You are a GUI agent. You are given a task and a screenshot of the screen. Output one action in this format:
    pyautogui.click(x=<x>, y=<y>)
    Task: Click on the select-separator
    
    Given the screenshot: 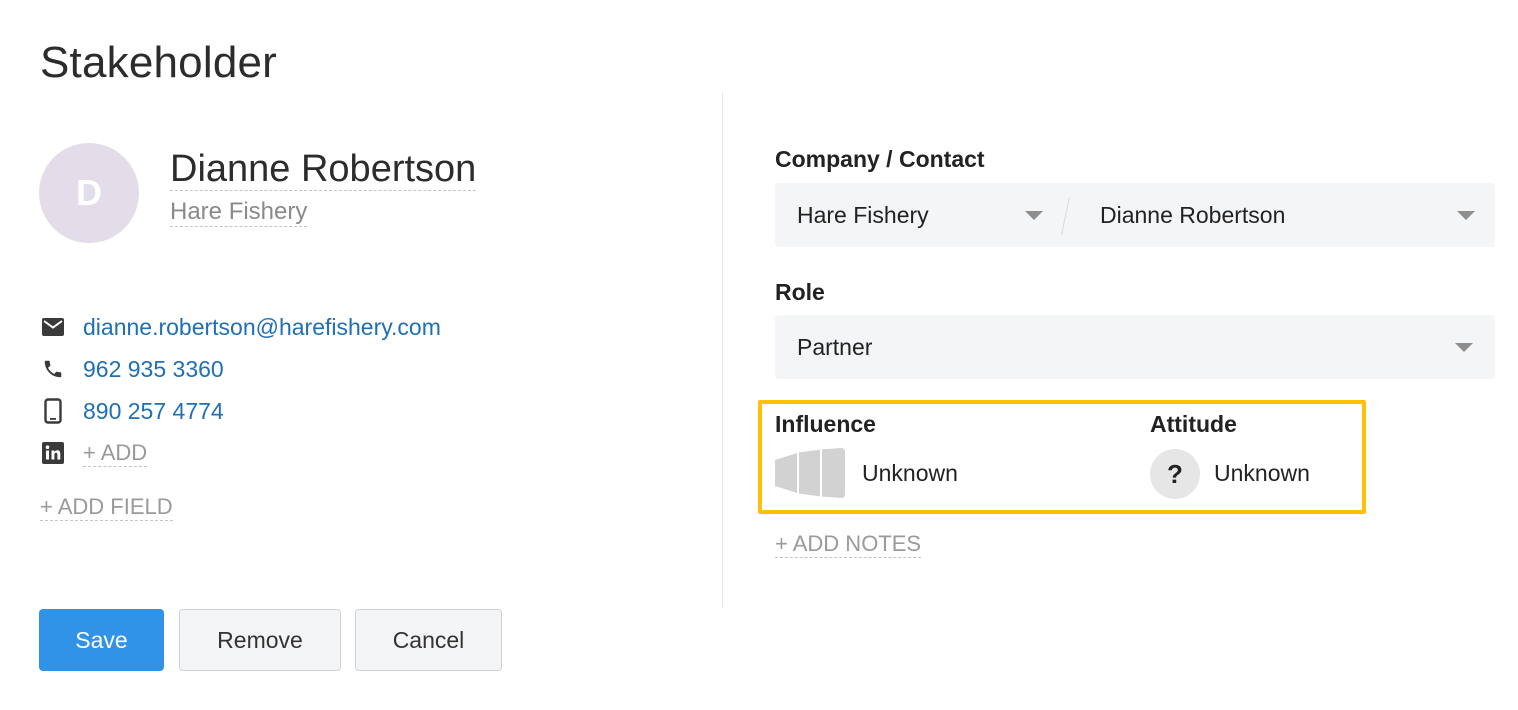 What is the action you would take?
    pyautogui.click(x=1065, y=216)
    